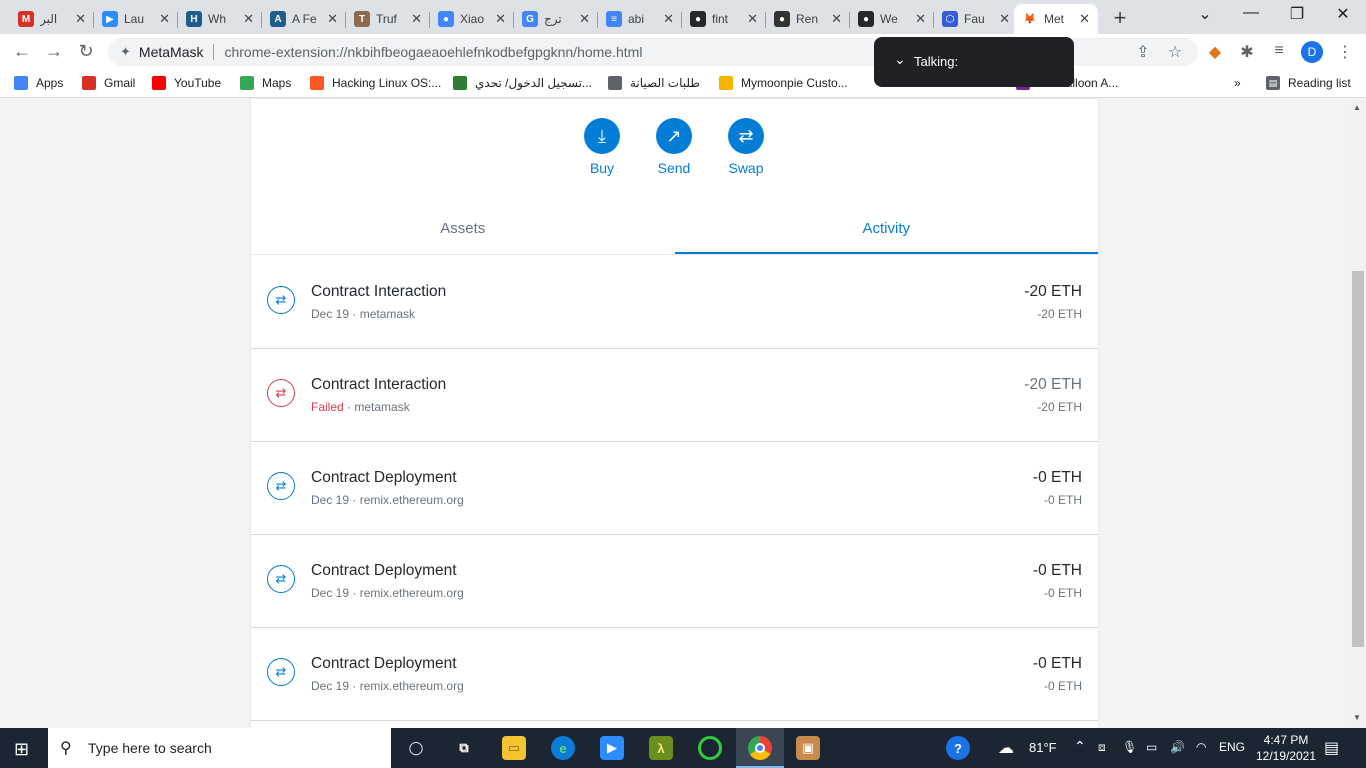 This screenshot has width=1366, height=768. What do you see at coordinates (1357, 107) in the screenshot?
I see `scroll-up-icon: ▲` at bounding box center [1357, 107].